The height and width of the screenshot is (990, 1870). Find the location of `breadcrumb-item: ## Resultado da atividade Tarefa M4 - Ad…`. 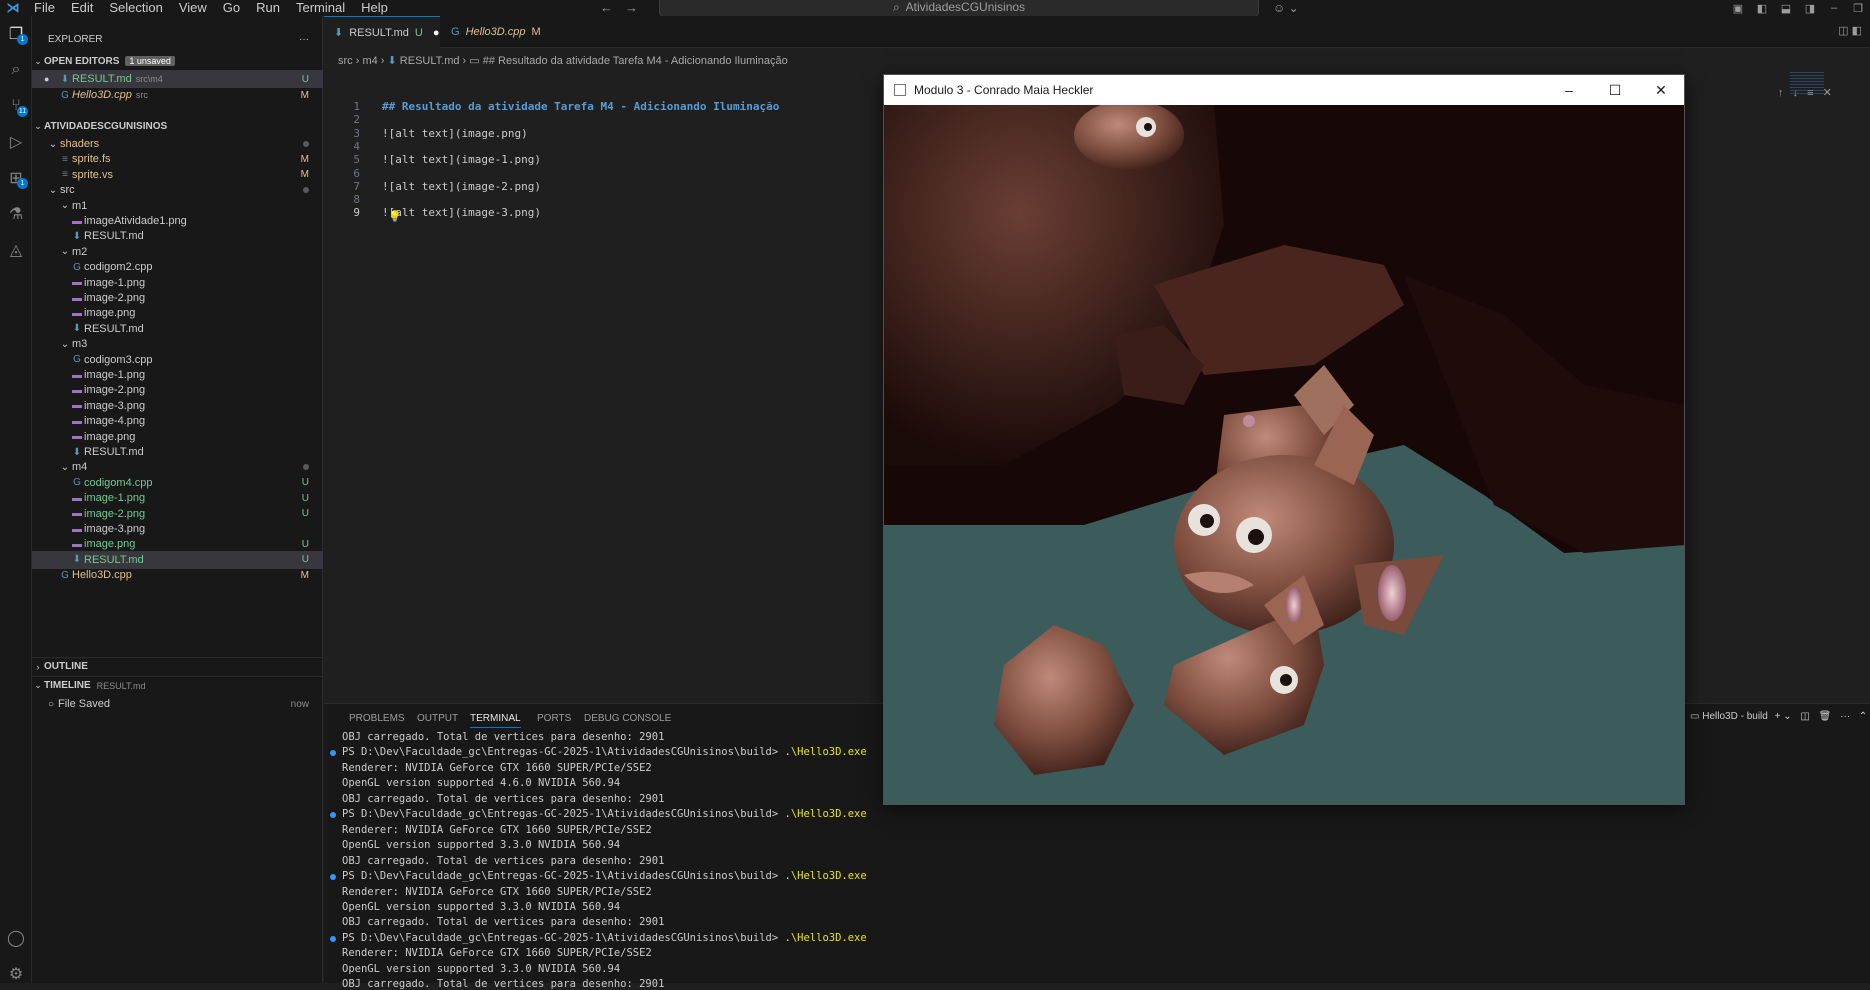

breadcrumb-item: ## Resultado da atividade Tarefa M4 - Ad… is located at coordinates (635, 61).